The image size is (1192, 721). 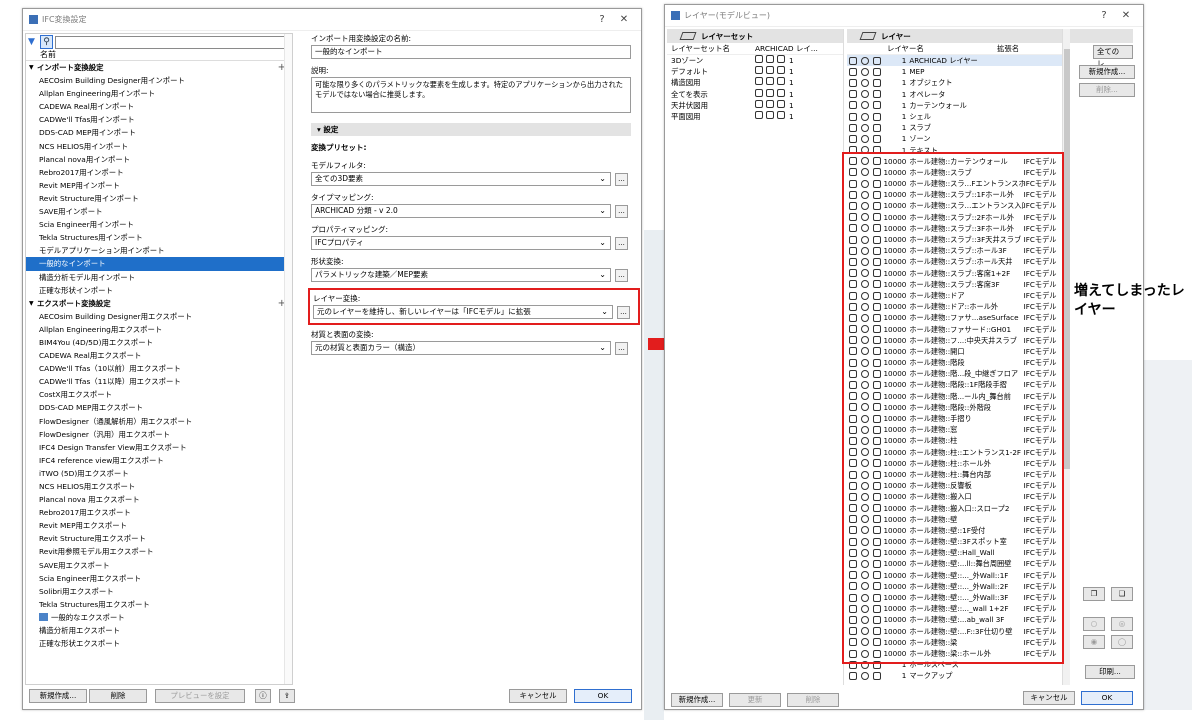 I want to click on list-item: CADEWA Real用エクスポート, so click(x=159, y=355).